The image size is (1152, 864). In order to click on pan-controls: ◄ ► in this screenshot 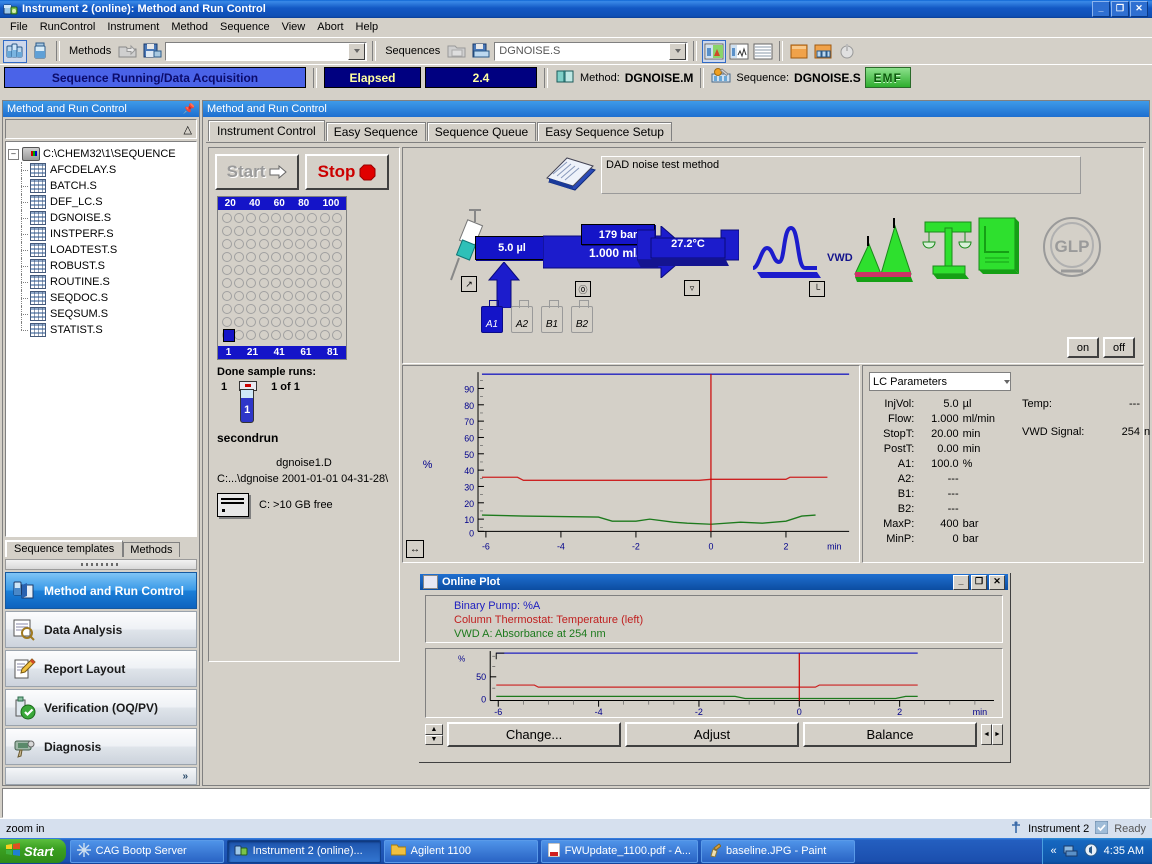, I will do `click(992, 734)`.